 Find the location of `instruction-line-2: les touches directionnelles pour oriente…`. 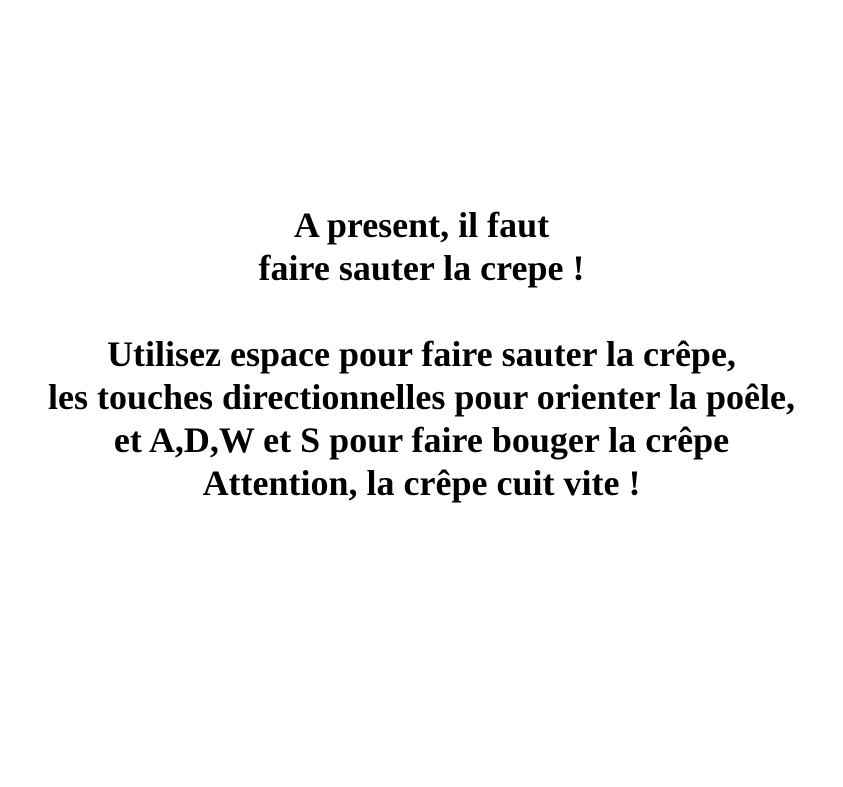

instruction-line-2: les touches directionnelles pour oriente… is located at coordinates (421, 397).